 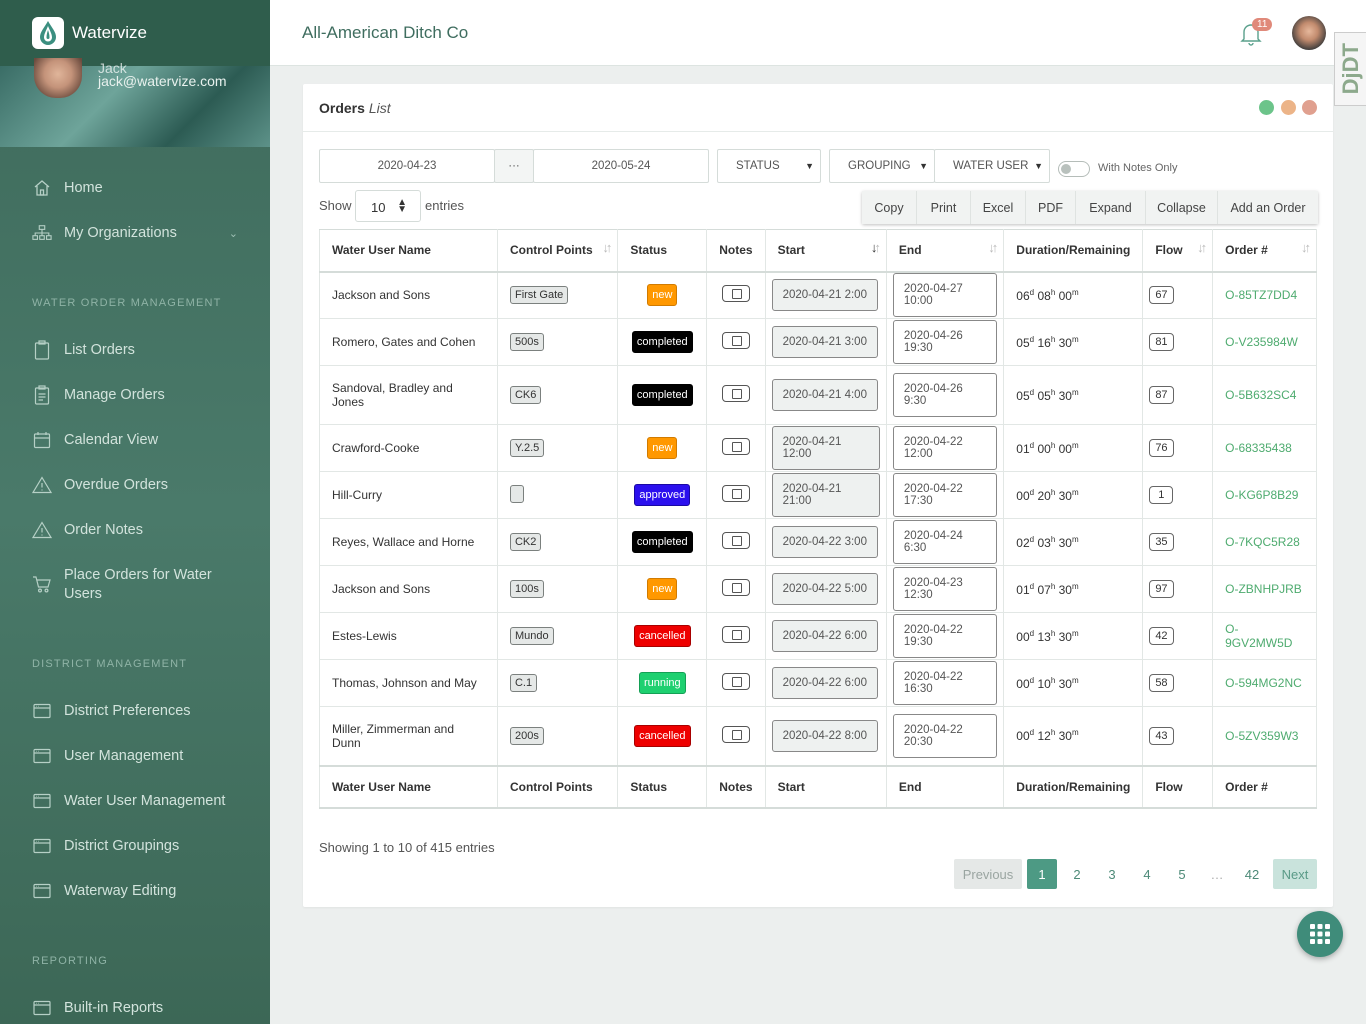 What do you see at coordinates (988, 874) in the screenshot?
I see `pagination-previous: Previous` at bounding box center [988, 874].